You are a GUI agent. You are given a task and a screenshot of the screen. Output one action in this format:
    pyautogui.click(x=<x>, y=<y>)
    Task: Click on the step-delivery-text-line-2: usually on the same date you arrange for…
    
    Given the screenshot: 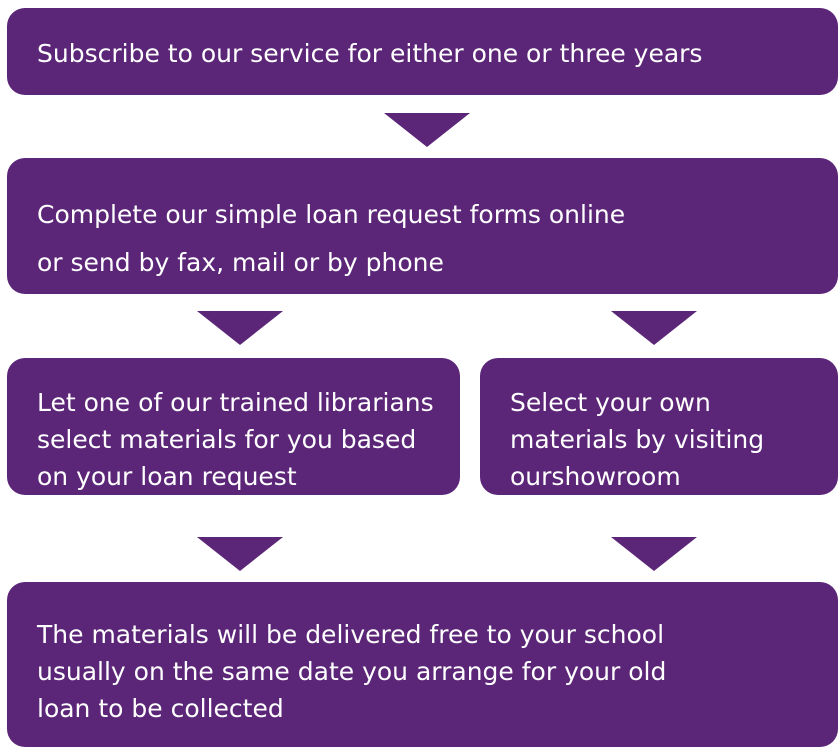 What is the action you would take?
    pyautogui.click(x=352, y=671)
    